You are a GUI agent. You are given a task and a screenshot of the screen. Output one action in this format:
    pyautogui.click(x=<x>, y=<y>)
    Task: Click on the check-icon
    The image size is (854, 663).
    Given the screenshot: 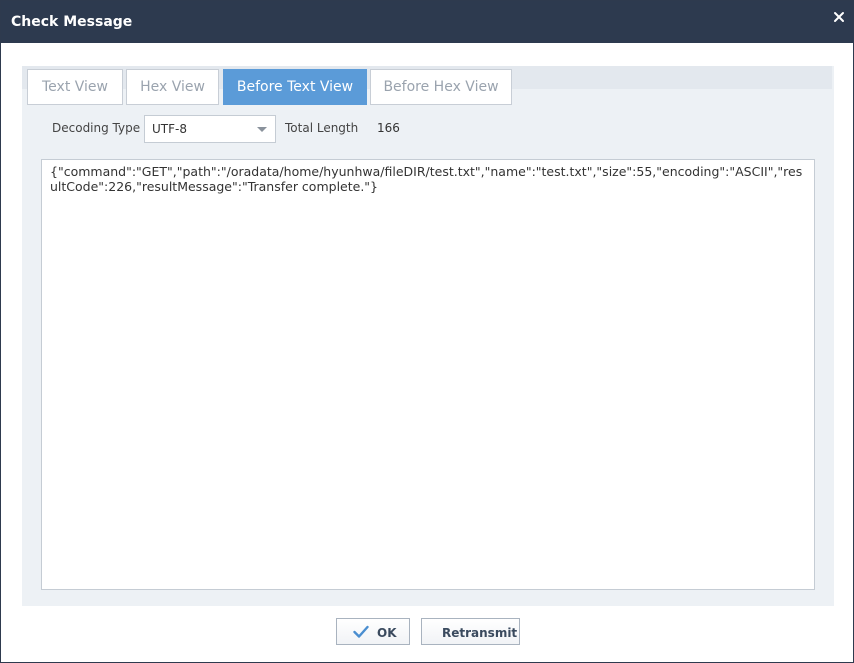 What is the action you would take?
    pyautogui.click(x=361, y=631)
    